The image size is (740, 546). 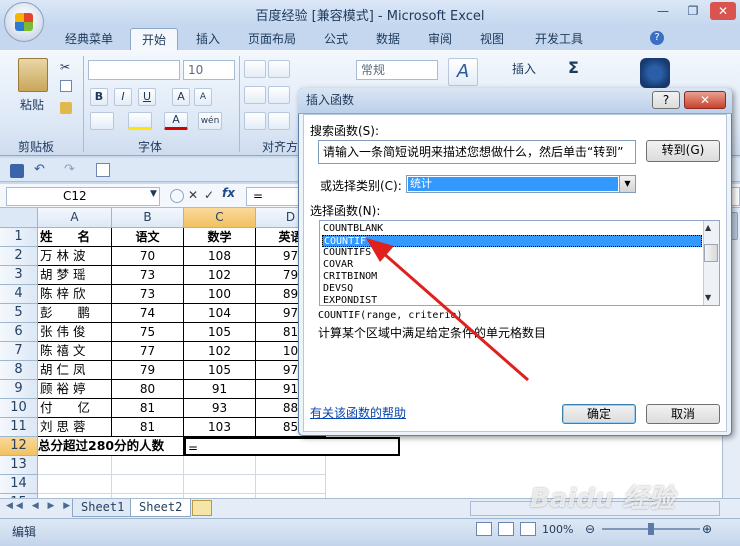 I want to click on page-layout-view-icon, so click(x=506, y=529).